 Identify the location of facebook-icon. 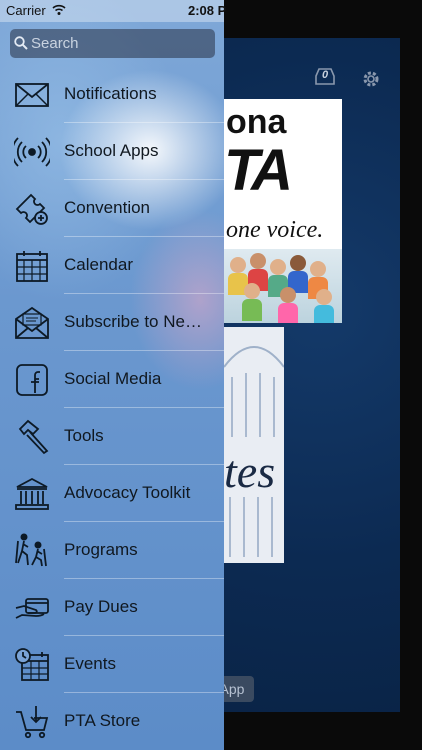
(32, 380).